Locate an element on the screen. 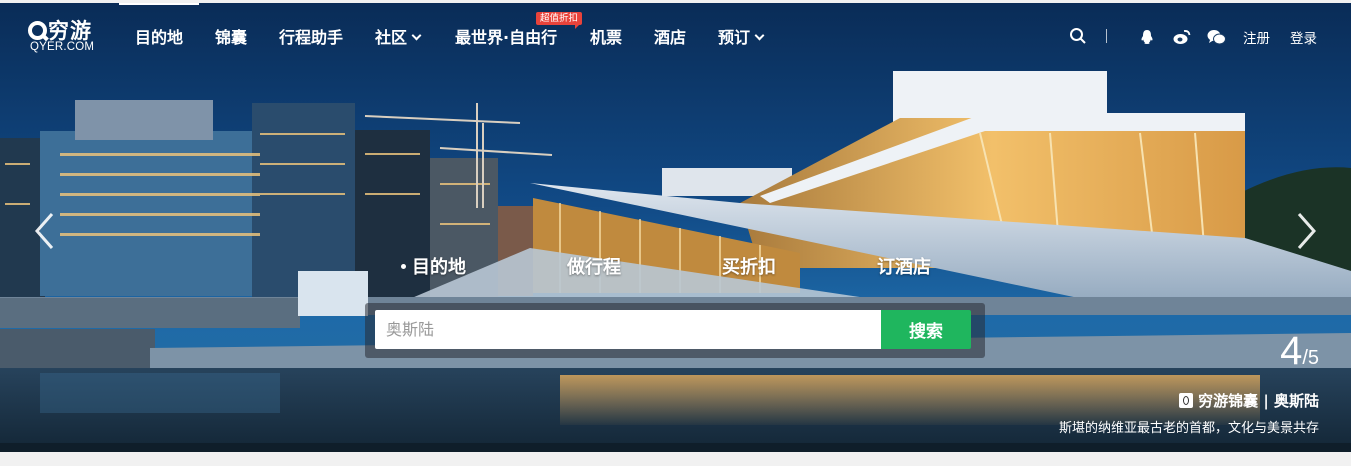 This screenshot has height=466, width=1351. tab-deals: 买折扣 is located at coordinates (749, 266).